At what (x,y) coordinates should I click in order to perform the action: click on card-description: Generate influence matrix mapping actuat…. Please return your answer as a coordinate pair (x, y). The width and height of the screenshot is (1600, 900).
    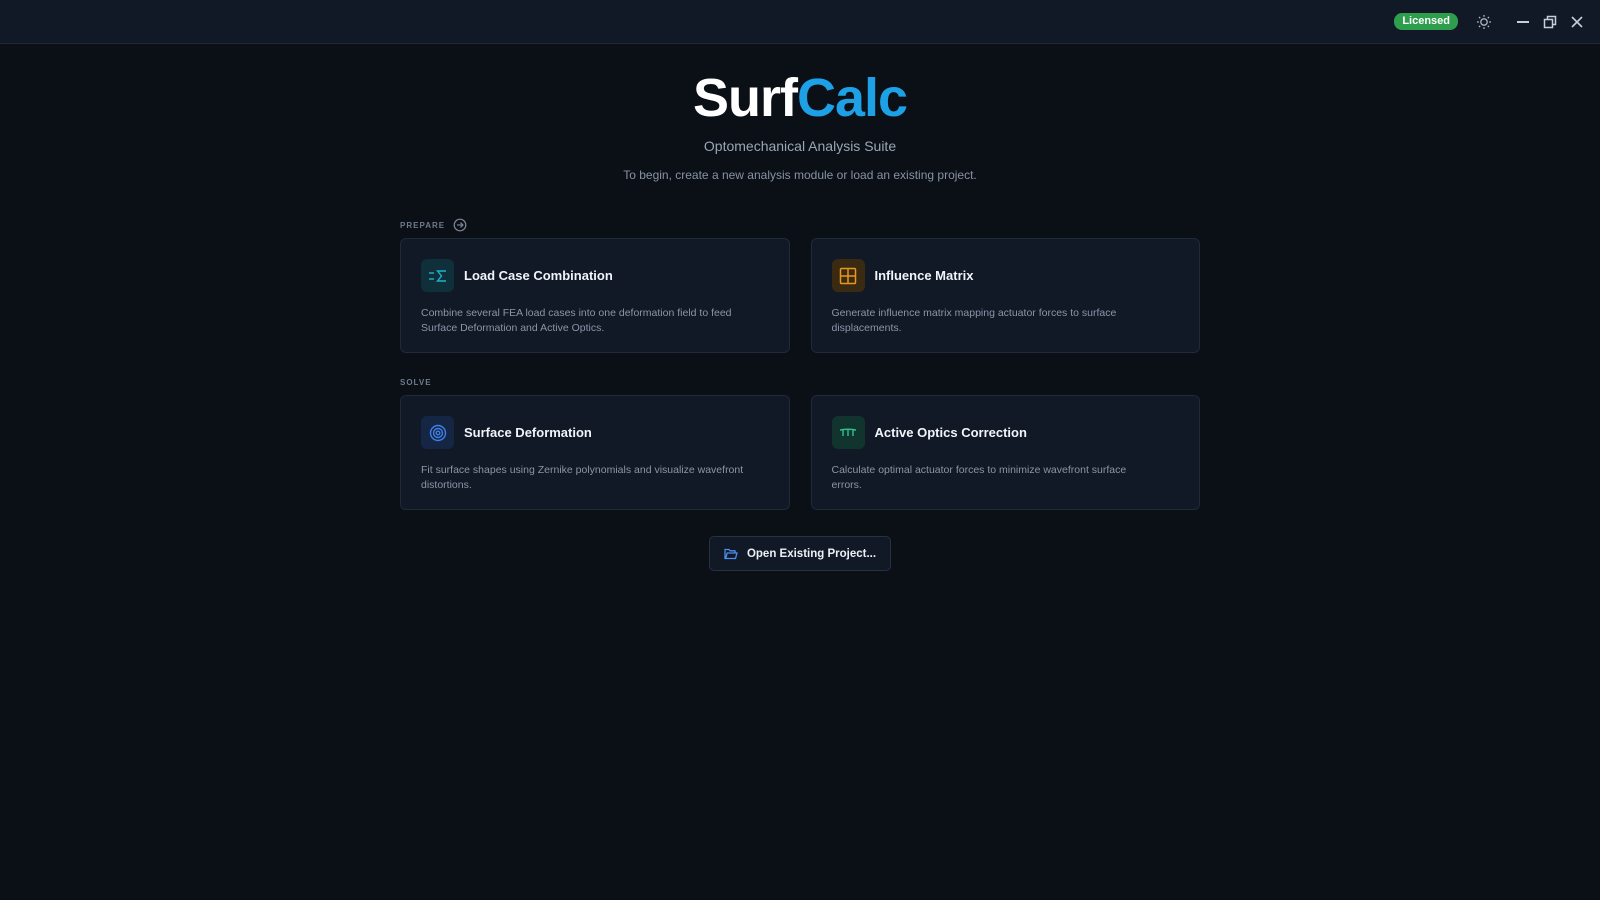
    Looking at the image, I should click on (974, 320).